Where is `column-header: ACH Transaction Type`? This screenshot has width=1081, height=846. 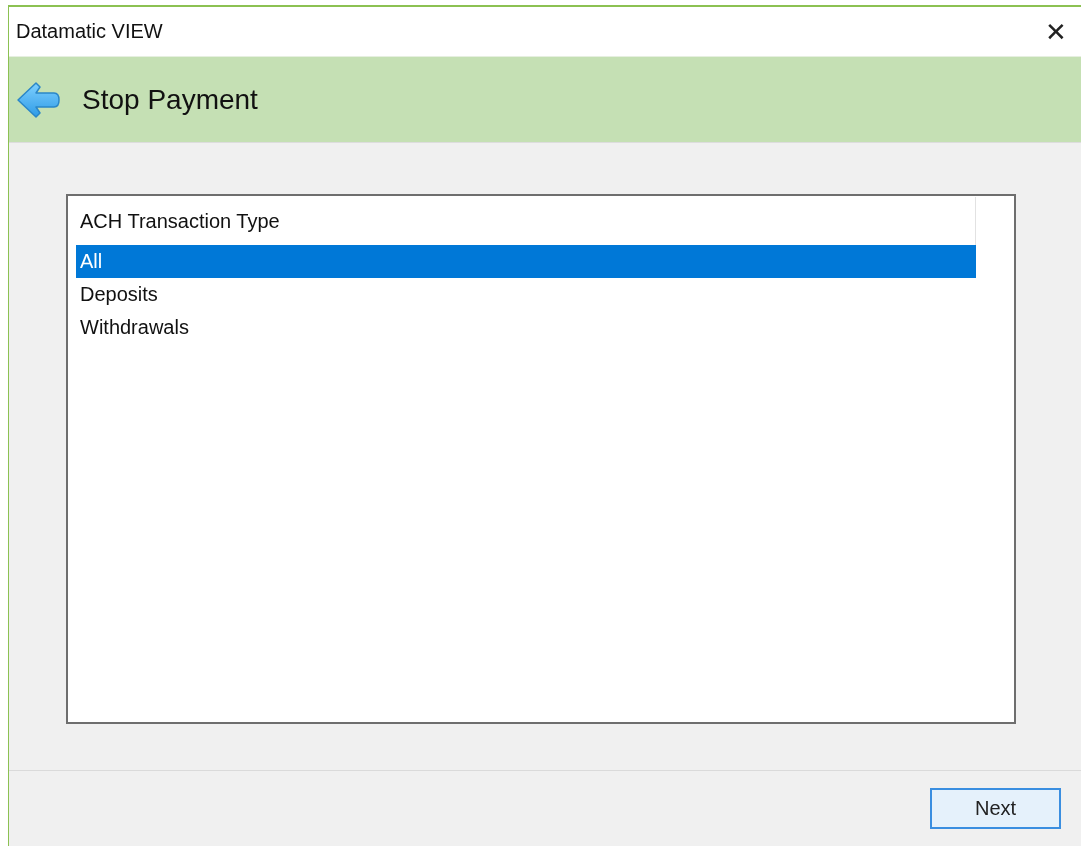 column-header: ACH Transaction Type is located at coordinates (180, 221).